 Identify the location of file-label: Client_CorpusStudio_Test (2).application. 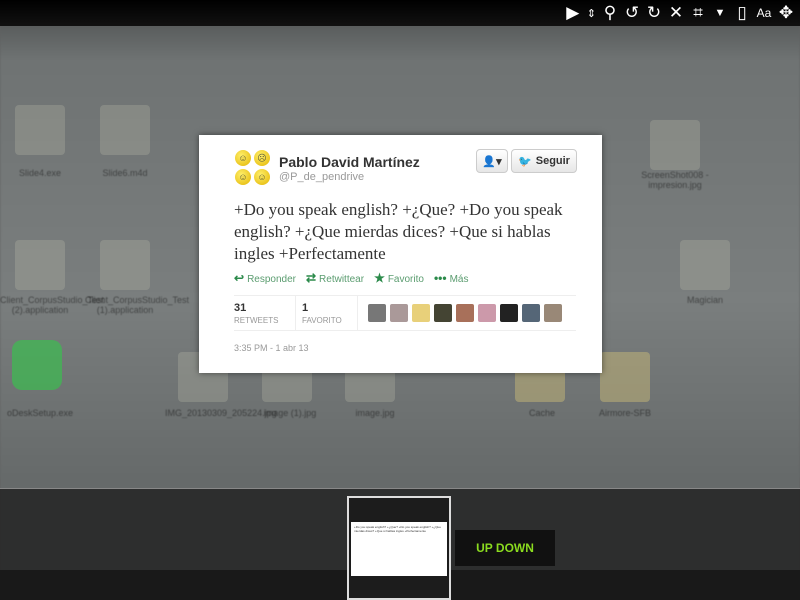
(52, 305).